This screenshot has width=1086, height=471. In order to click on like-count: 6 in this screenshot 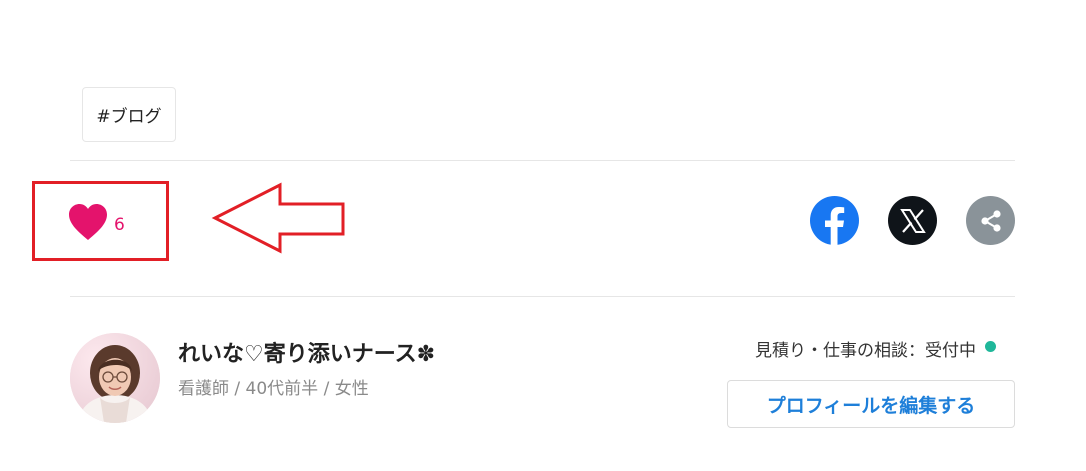, I will do `click(119, 225)`.